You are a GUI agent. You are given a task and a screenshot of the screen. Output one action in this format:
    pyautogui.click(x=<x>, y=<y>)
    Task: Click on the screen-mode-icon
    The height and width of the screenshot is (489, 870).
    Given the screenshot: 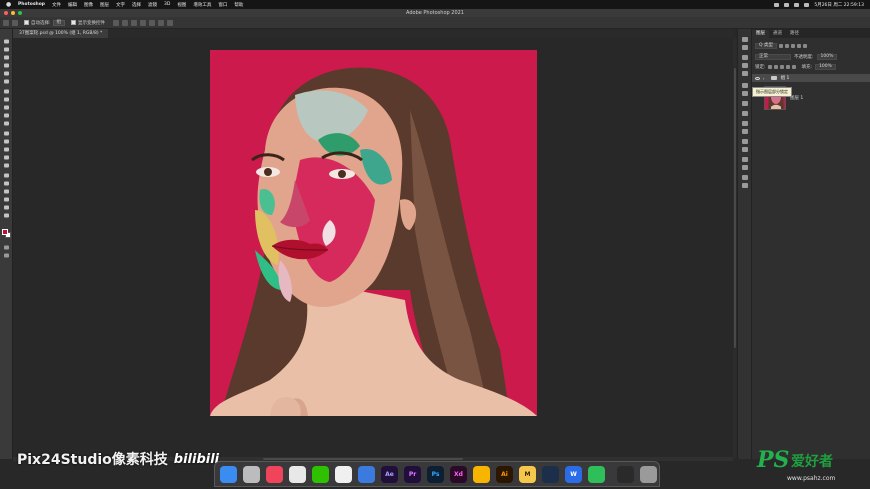 What is the action you would take?
    pyautogui.click(x=6, y=255)
    